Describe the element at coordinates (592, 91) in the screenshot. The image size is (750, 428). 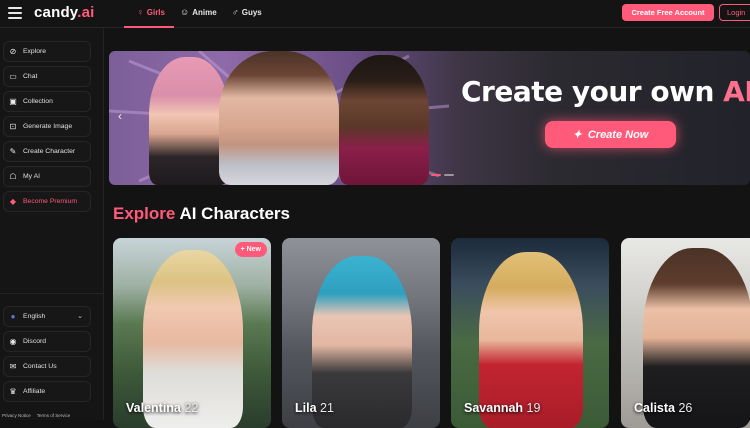
I see `banner-title-main: Create your own` at that location.